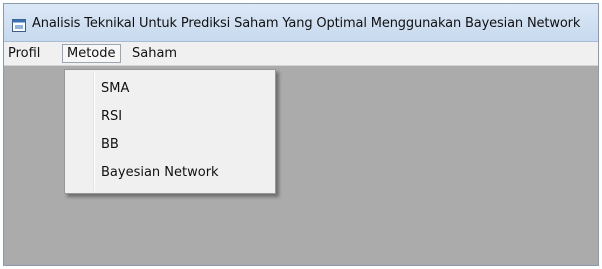 Image resolution: width=602 pixels, height=269 pixels. Describe the element at coordinates (160, 173) in the screenshot. I see `menu-item-bayesian-network: Bayesian Network` at that location.